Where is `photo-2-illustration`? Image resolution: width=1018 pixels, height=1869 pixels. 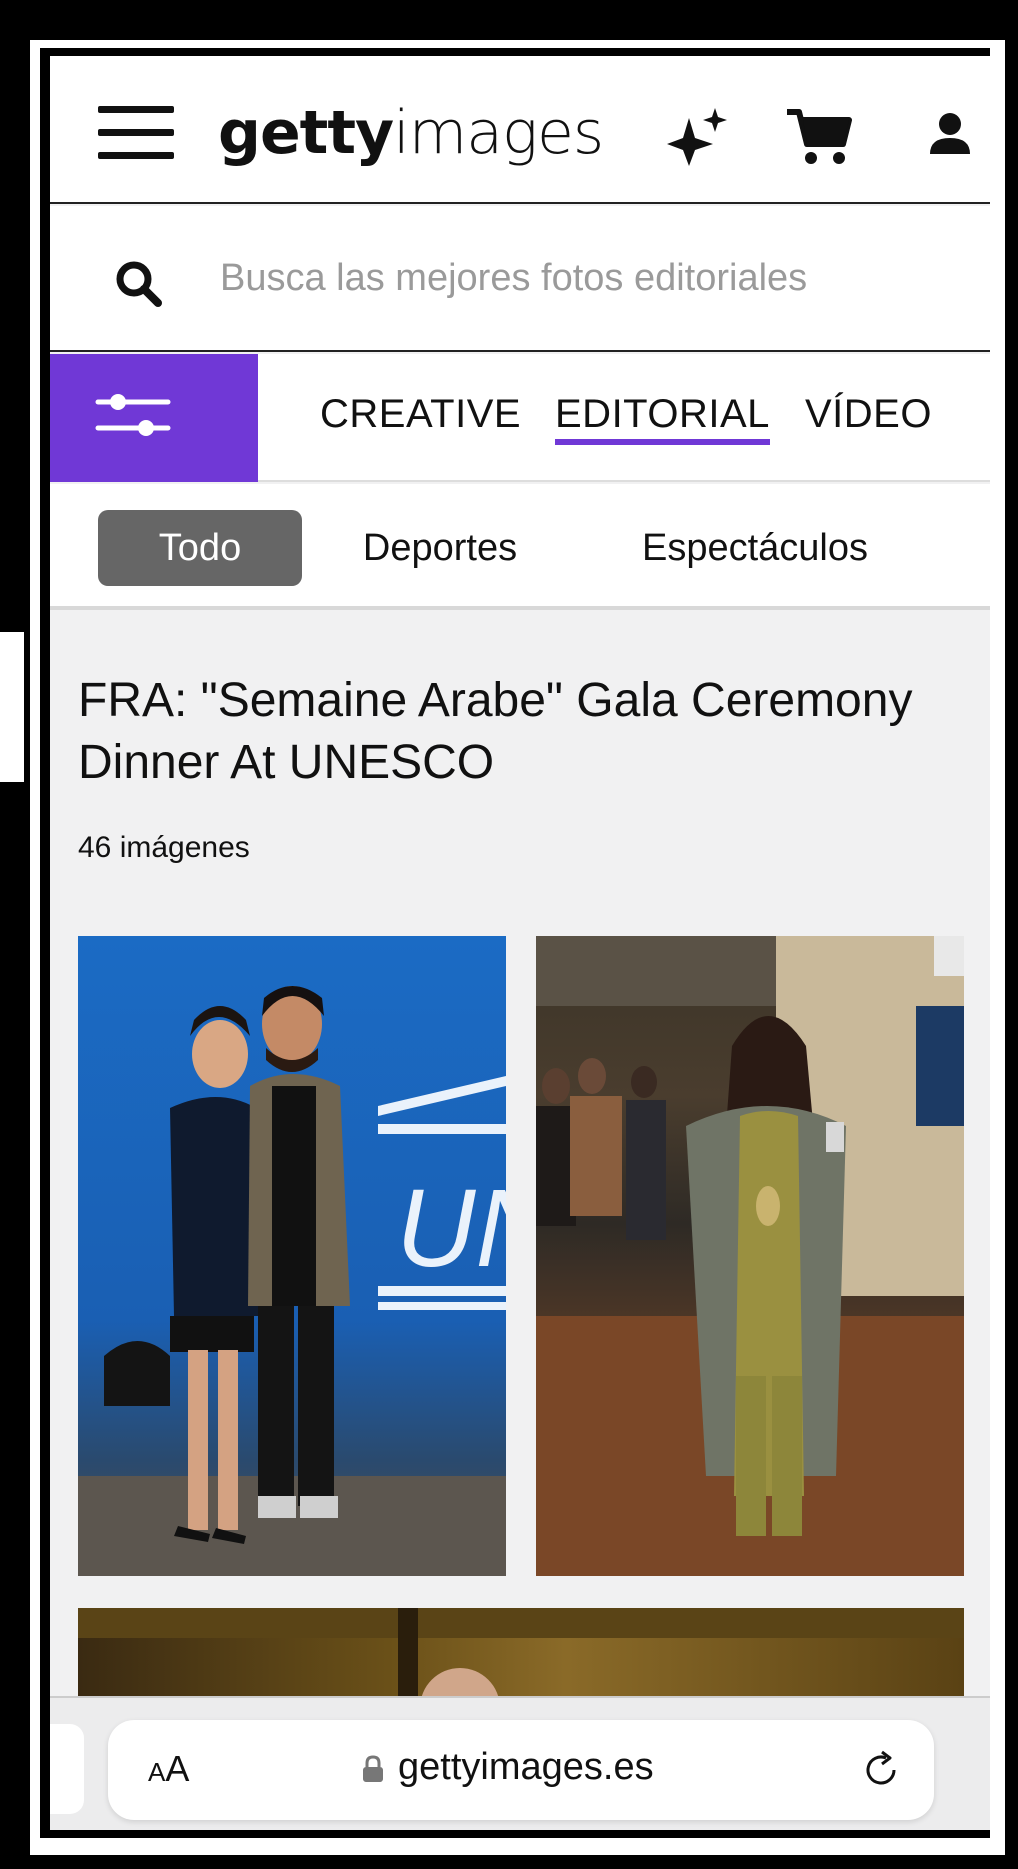 photo-2-illustration is located at coordinates (750, 1256).